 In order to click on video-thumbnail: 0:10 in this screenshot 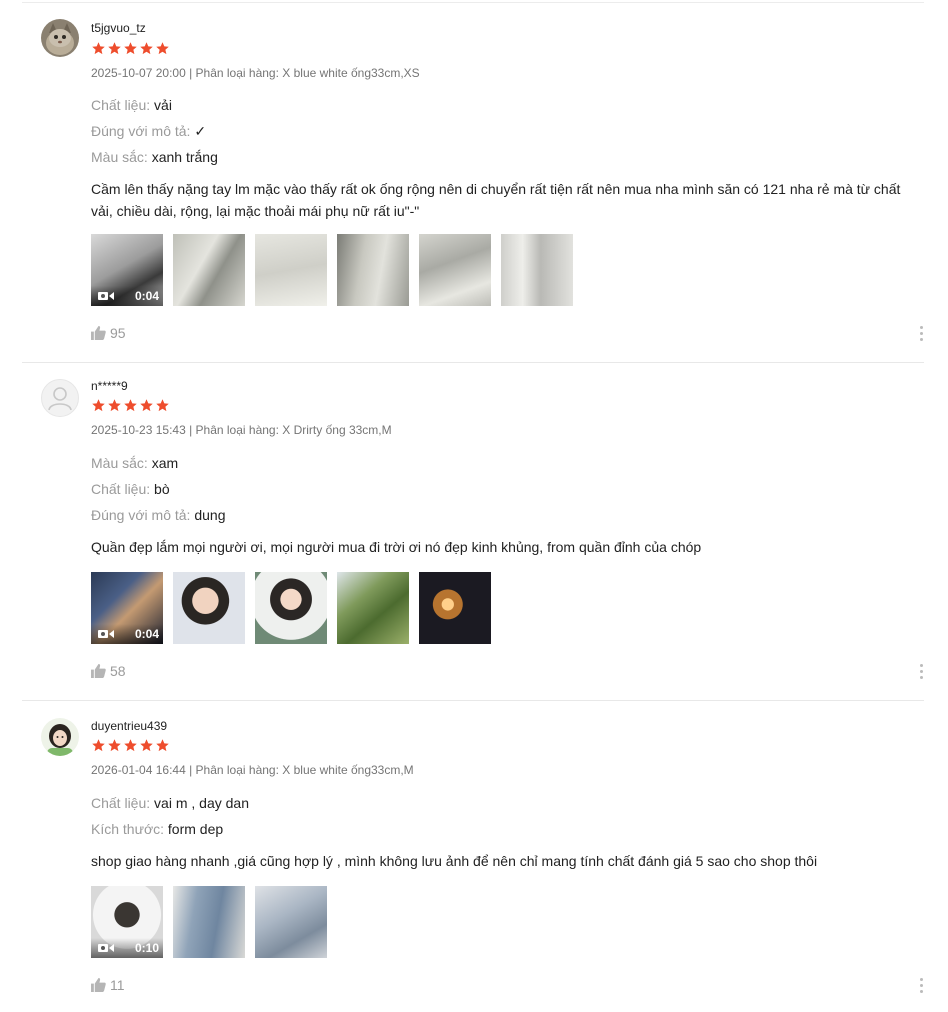, I will do `click(127, 922)`.